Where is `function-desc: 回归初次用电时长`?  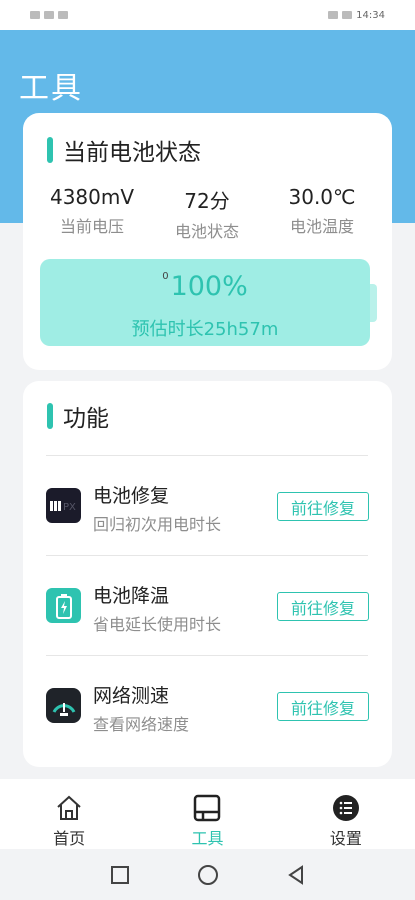
function-desc: 回归初次用电时长 is located at coordinates (157, 524).